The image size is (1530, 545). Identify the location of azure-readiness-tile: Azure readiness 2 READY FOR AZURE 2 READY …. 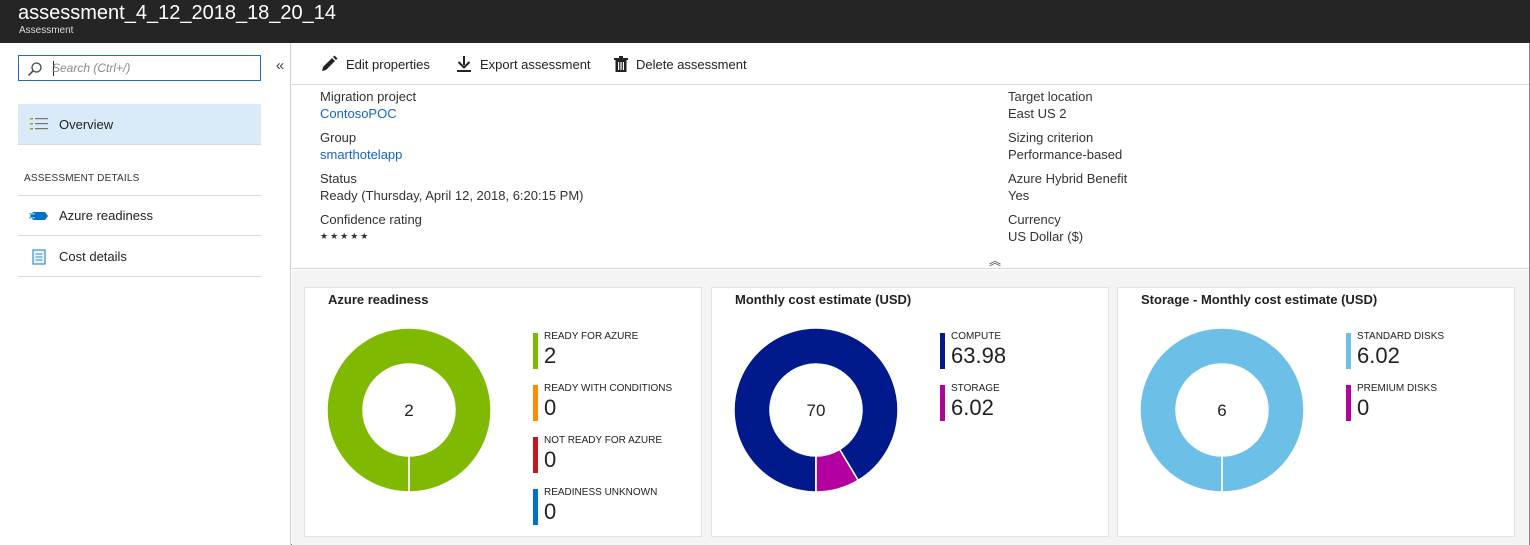
(503, 412).